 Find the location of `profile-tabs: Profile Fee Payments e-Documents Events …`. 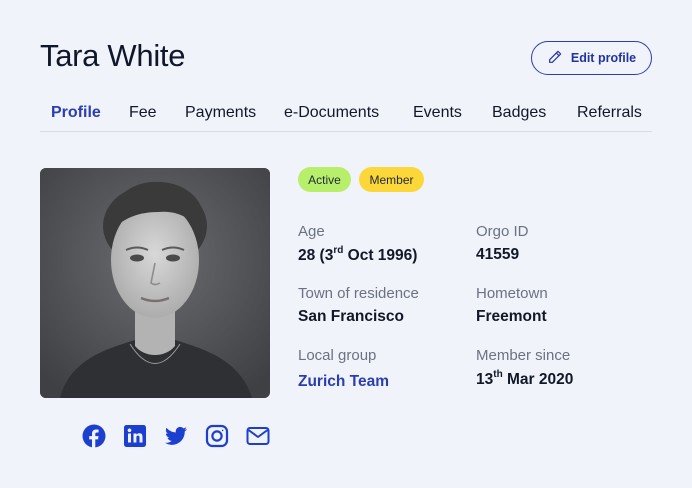

profile-tabs: Profile Fee Payments e-Documents Events … is located at coordinates (346, 116).